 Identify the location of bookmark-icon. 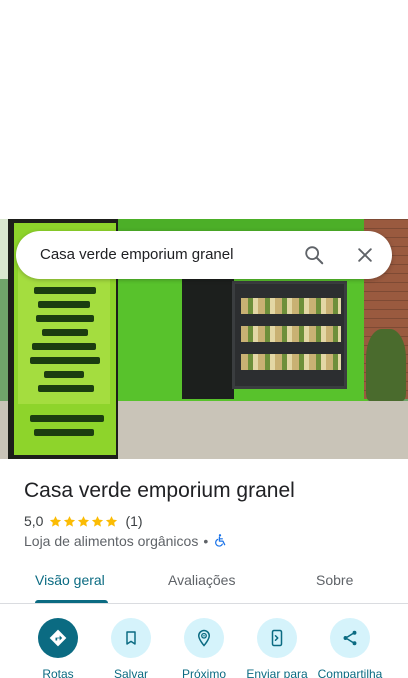
(131, 638).